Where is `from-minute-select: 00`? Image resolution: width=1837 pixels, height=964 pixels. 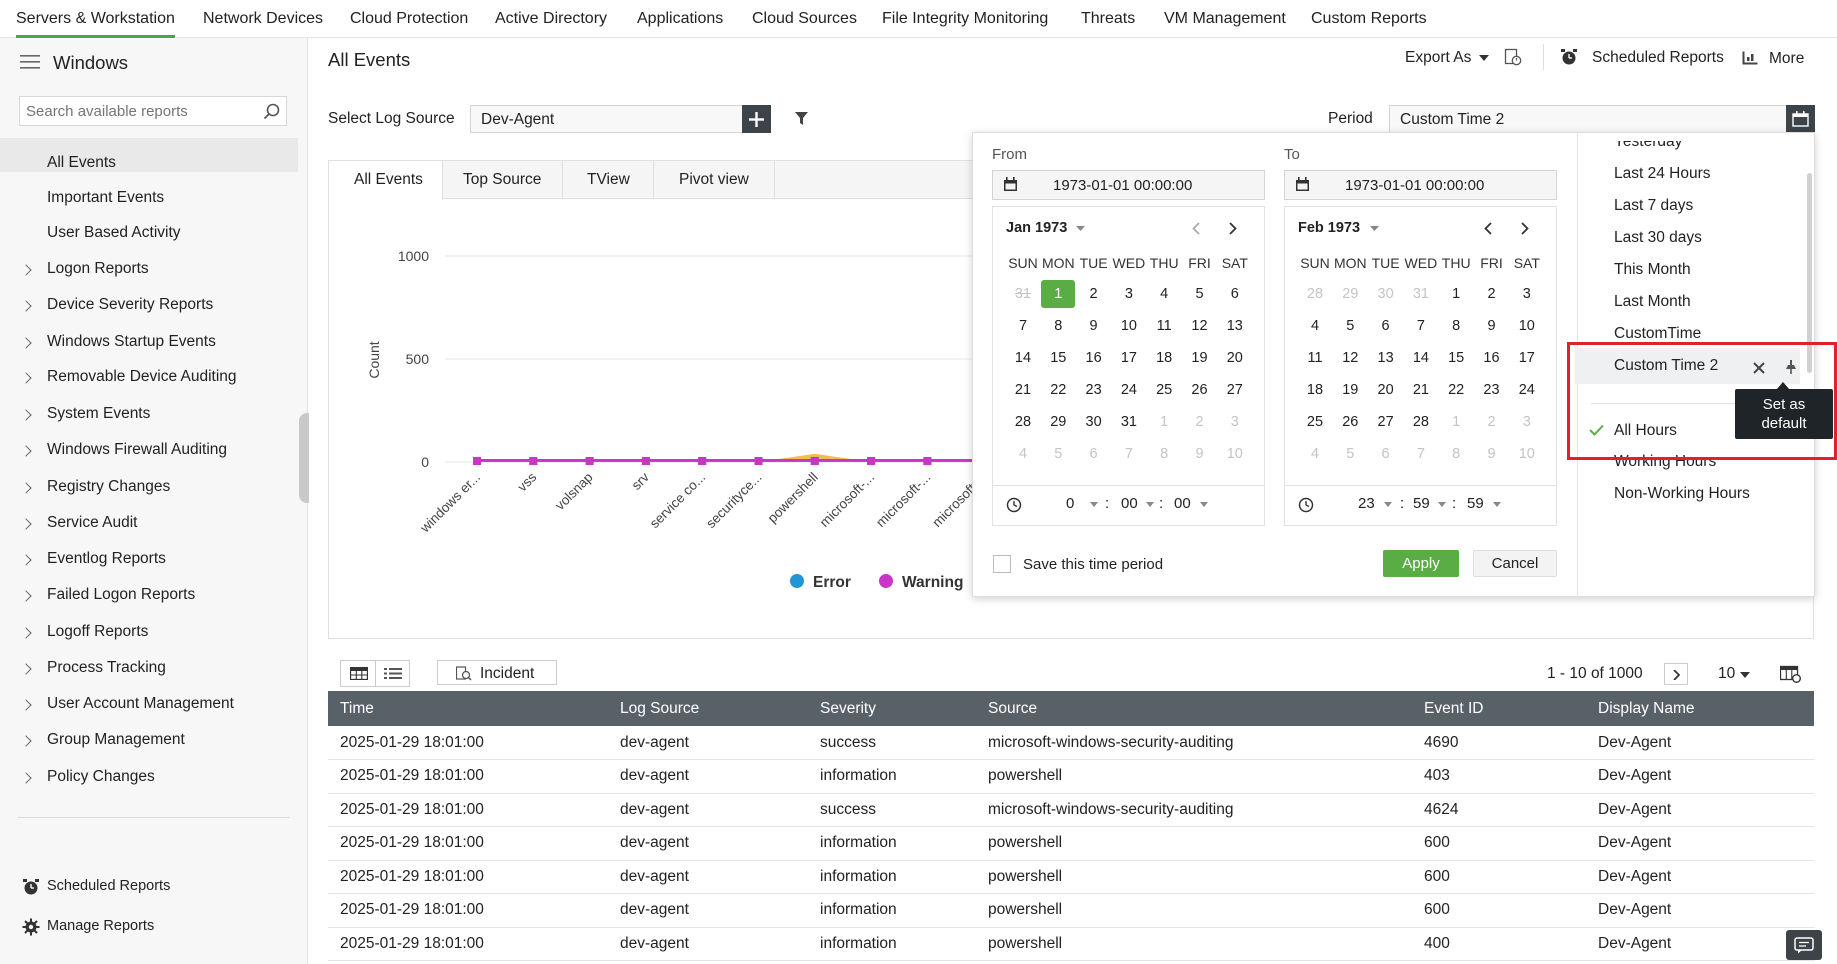
from-minute-select: 00 is located at coordinates (1129, 503).